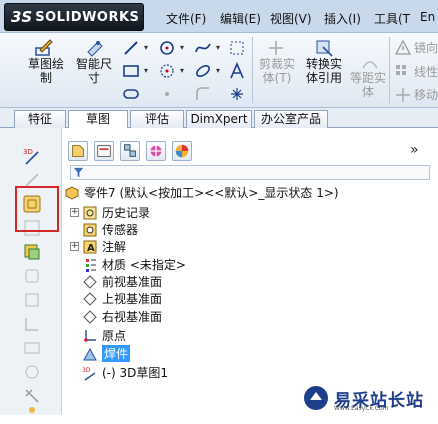 The image size is (438, 424). I want to click on menu-insert: 插入(I), so click(342, 18).